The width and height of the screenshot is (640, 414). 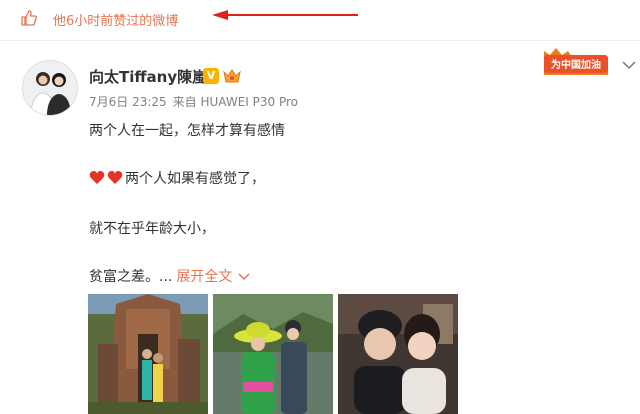 What do you see at coordinates (187, 131) in the screenshot?
I see `post-line-1: 两个人在一起，怎样才算有感情` at bounding box center [187, 131].